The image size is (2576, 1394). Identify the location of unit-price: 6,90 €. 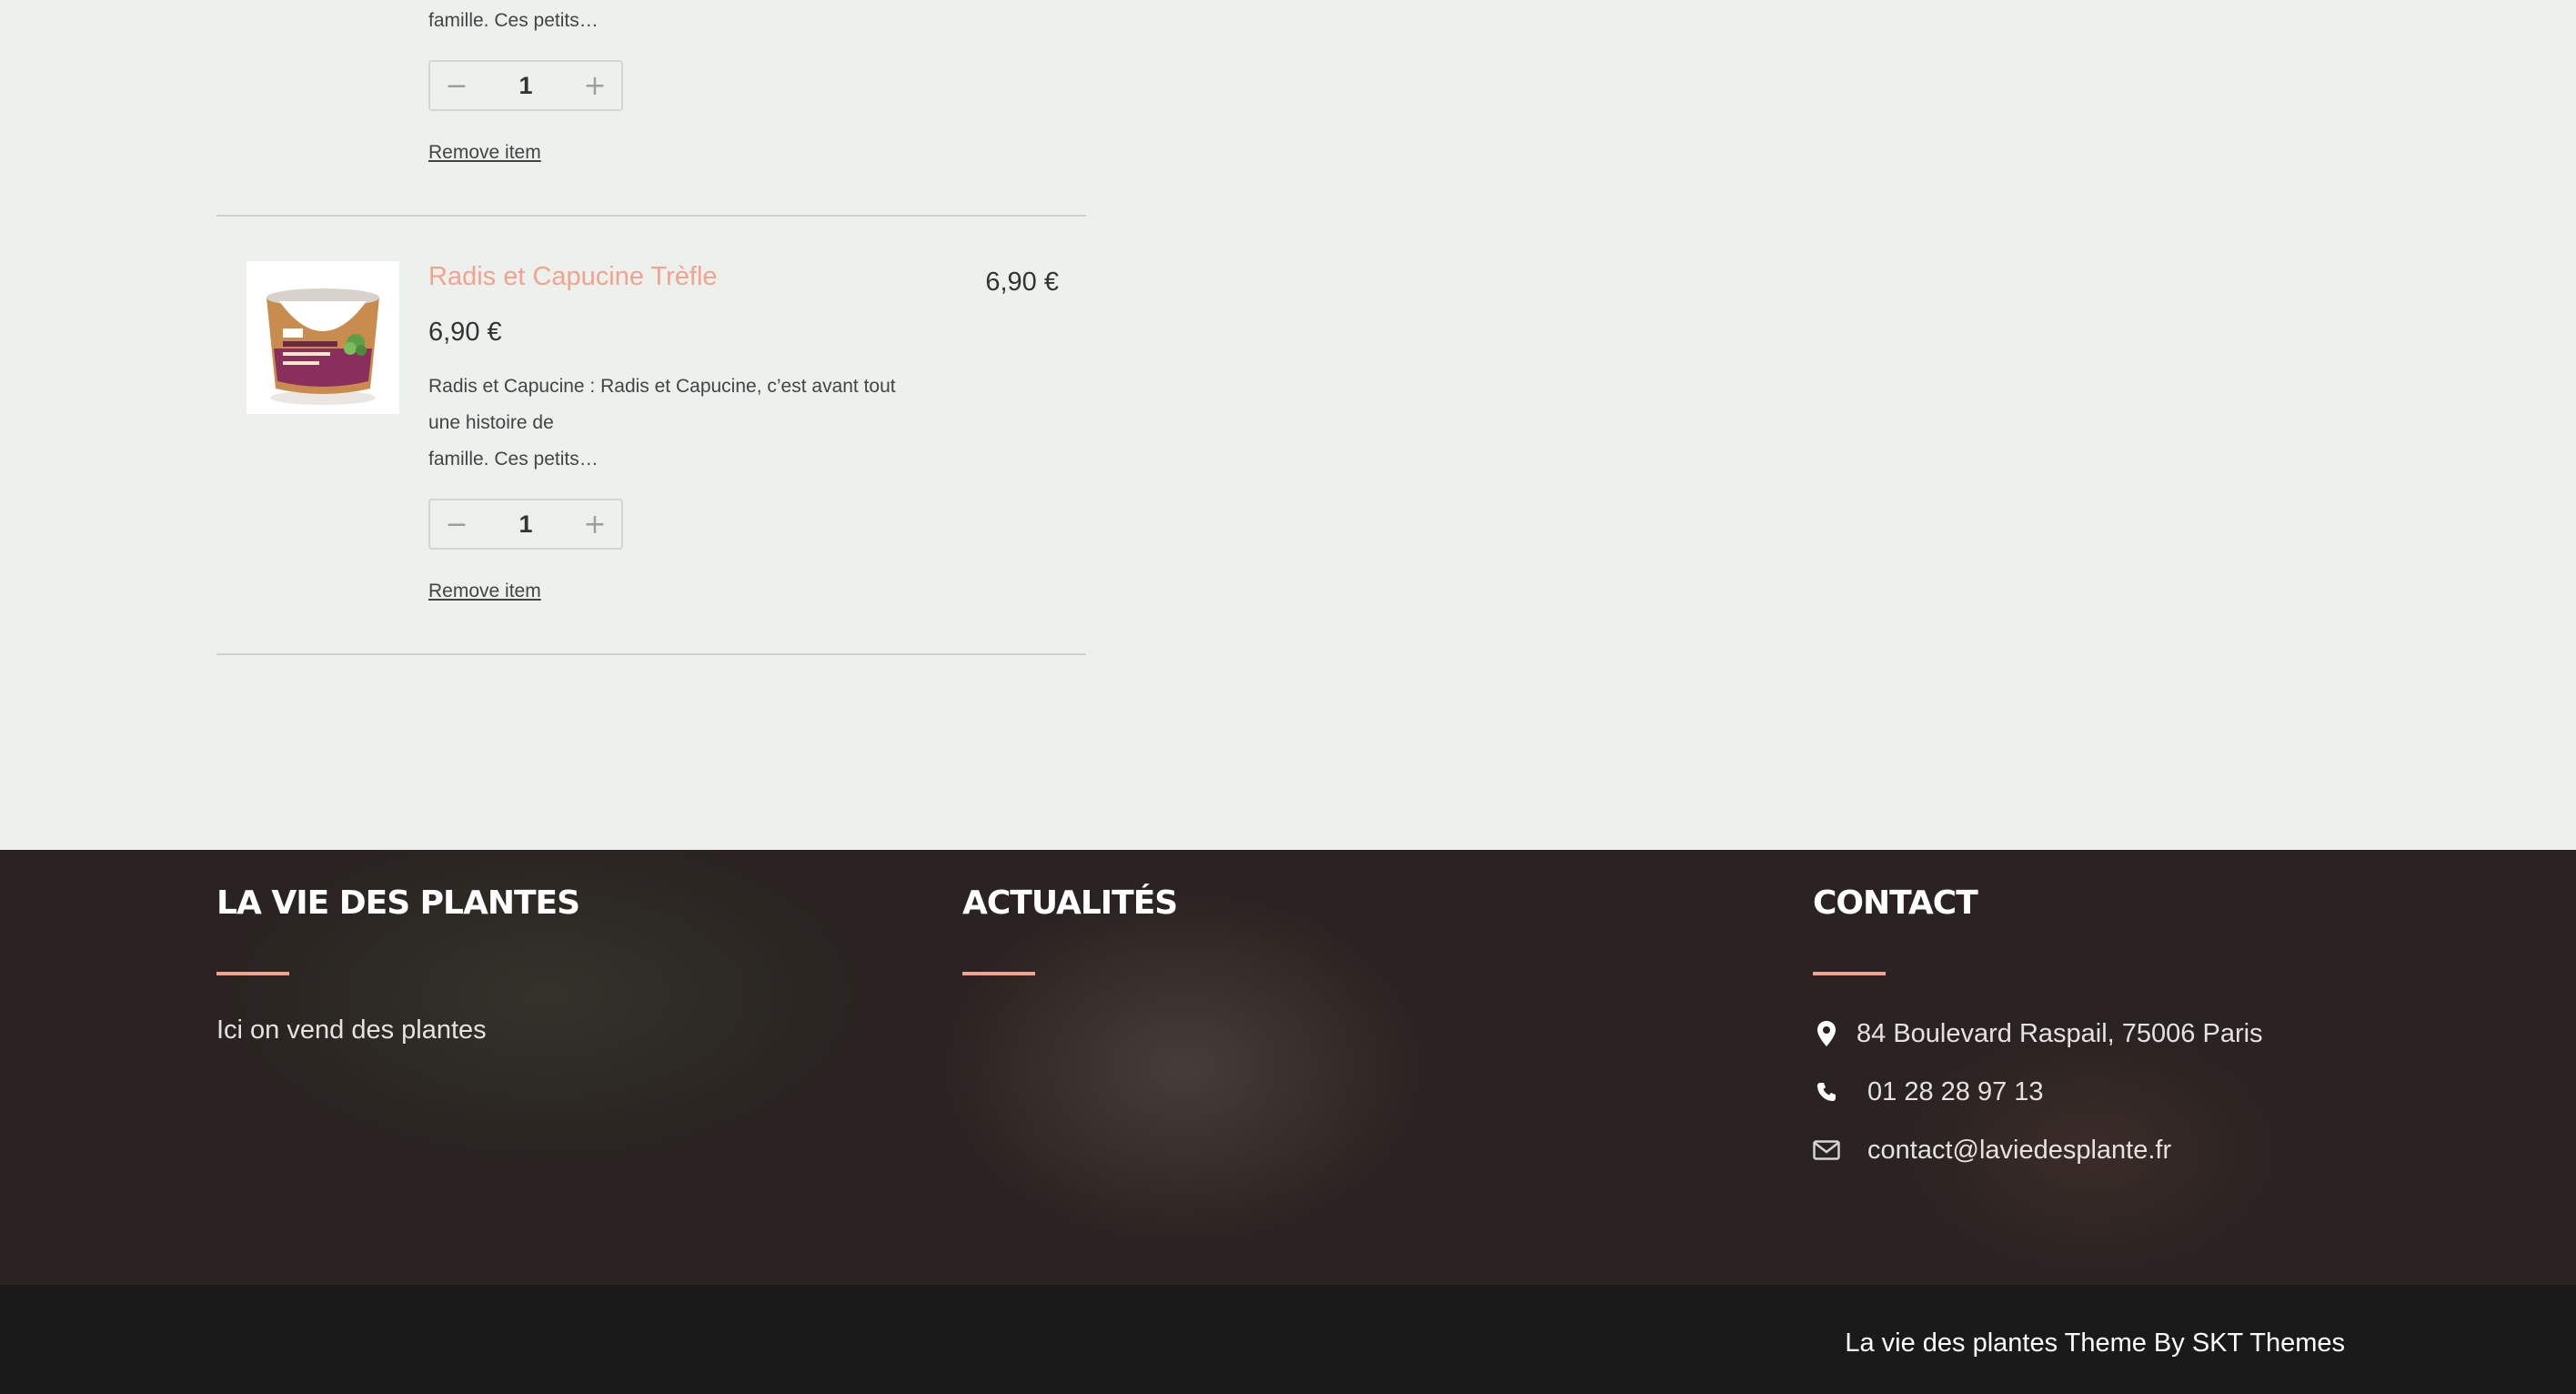
(465, 332).